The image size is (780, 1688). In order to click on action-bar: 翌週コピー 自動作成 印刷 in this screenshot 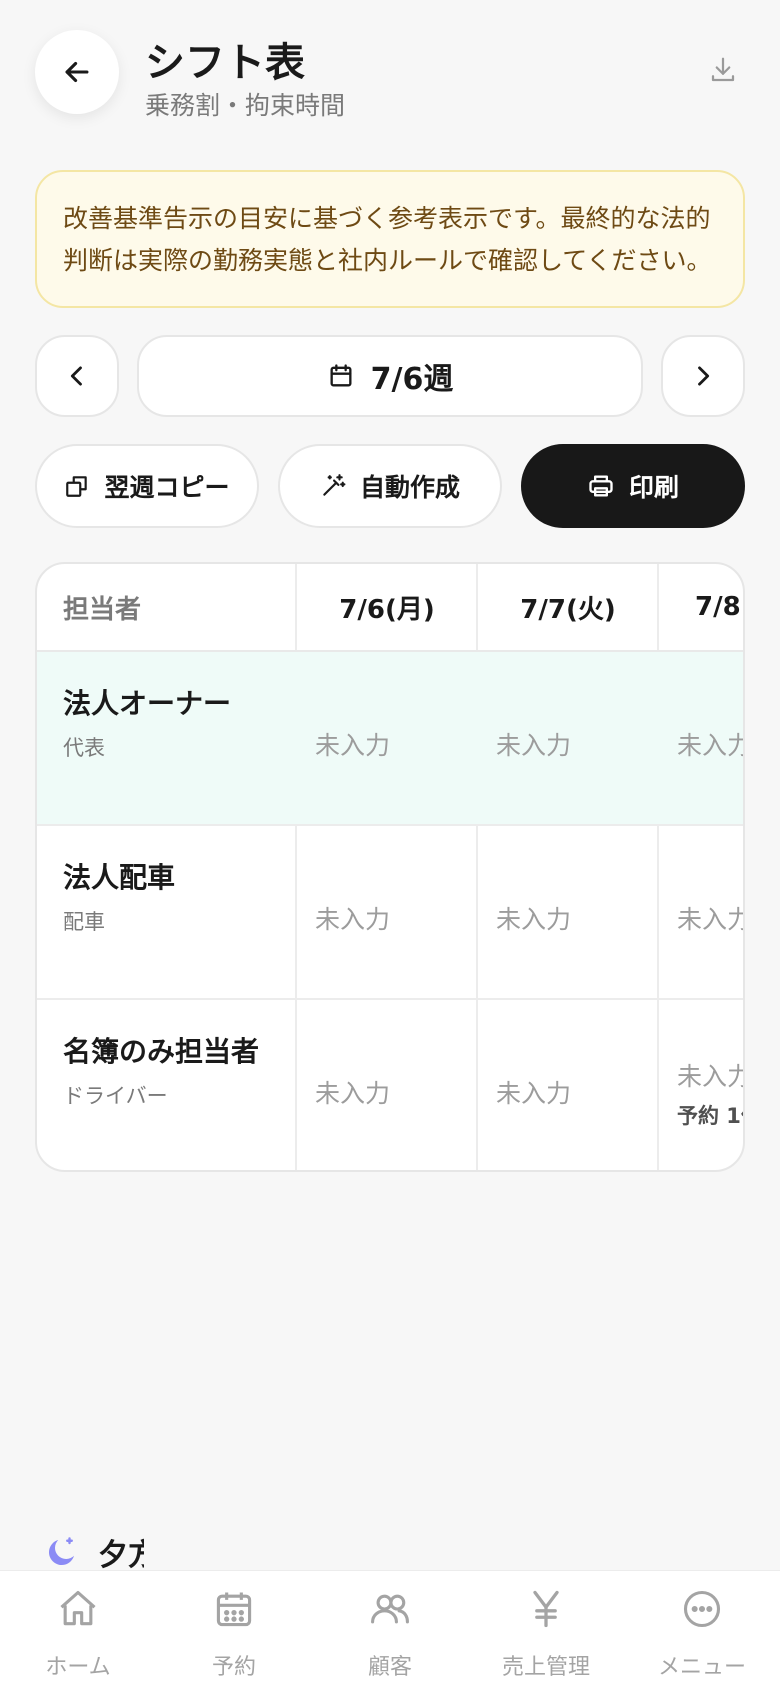, I will do `click(390, 486)`.